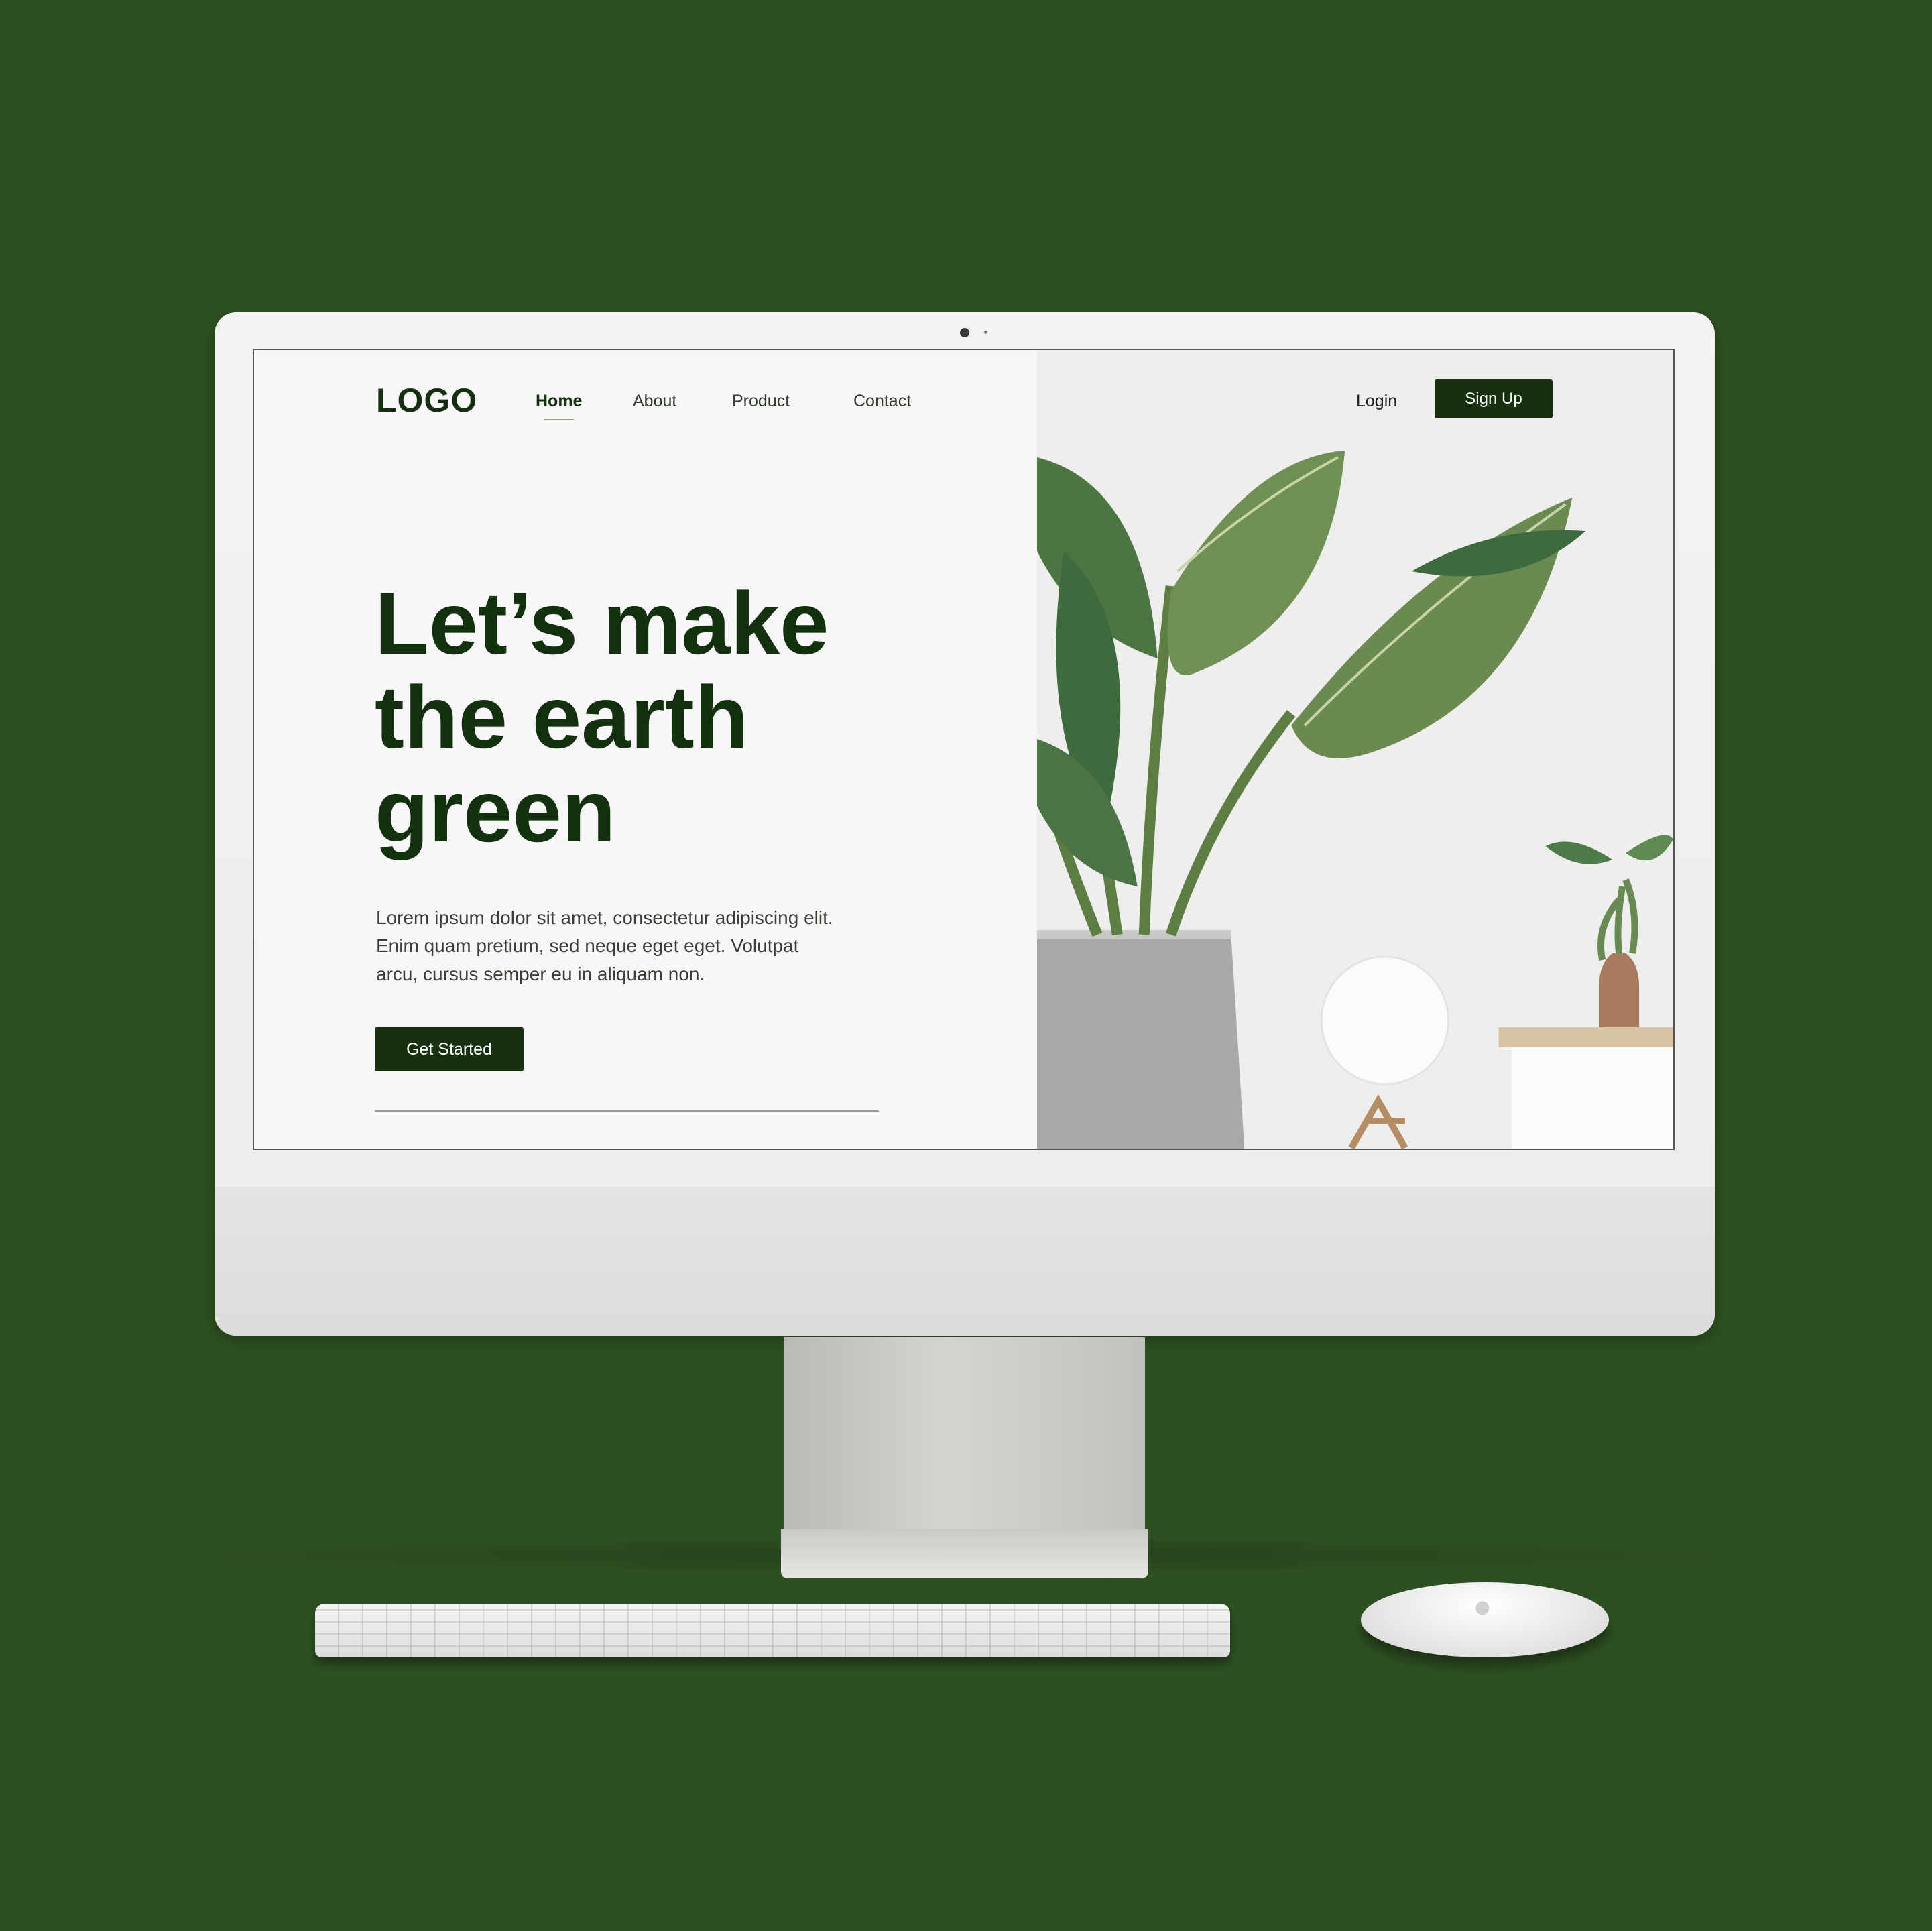 This screenshot has height=1931, width=1932. What do you see at coordinates (965, 332) in the screenshot?
I see `camera-icon` at bounding box center [965, 332].